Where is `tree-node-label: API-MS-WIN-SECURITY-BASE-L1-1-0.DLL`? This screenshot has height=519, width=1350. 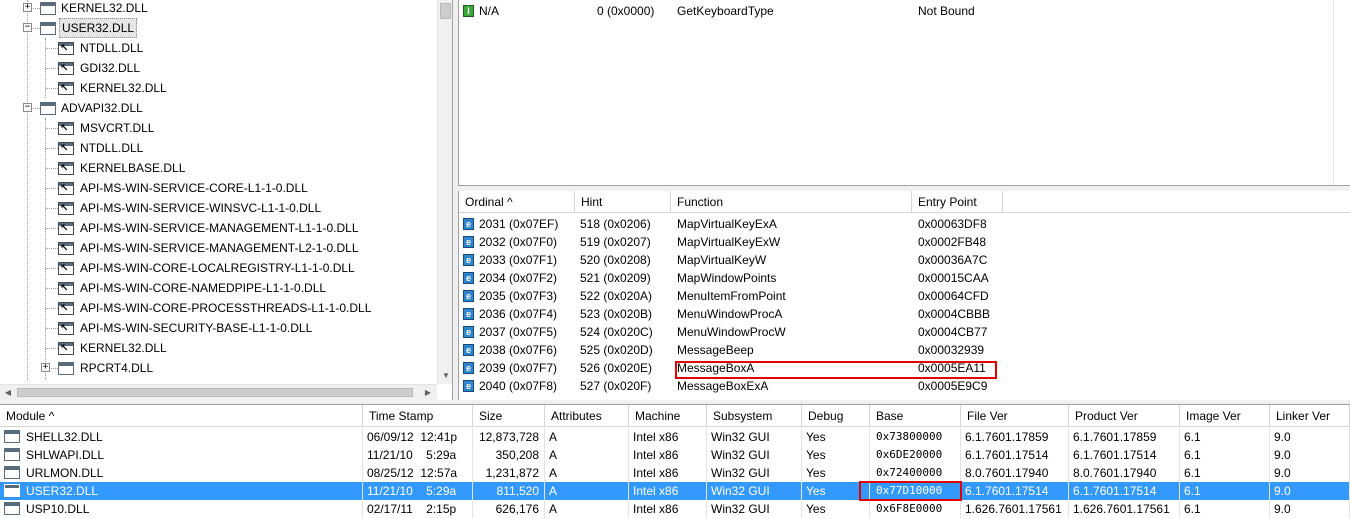
tree-node-label: API-MS-WIN-SECURITY-BASE-L1-1-0.DLL is located at coordinates (196, 328).